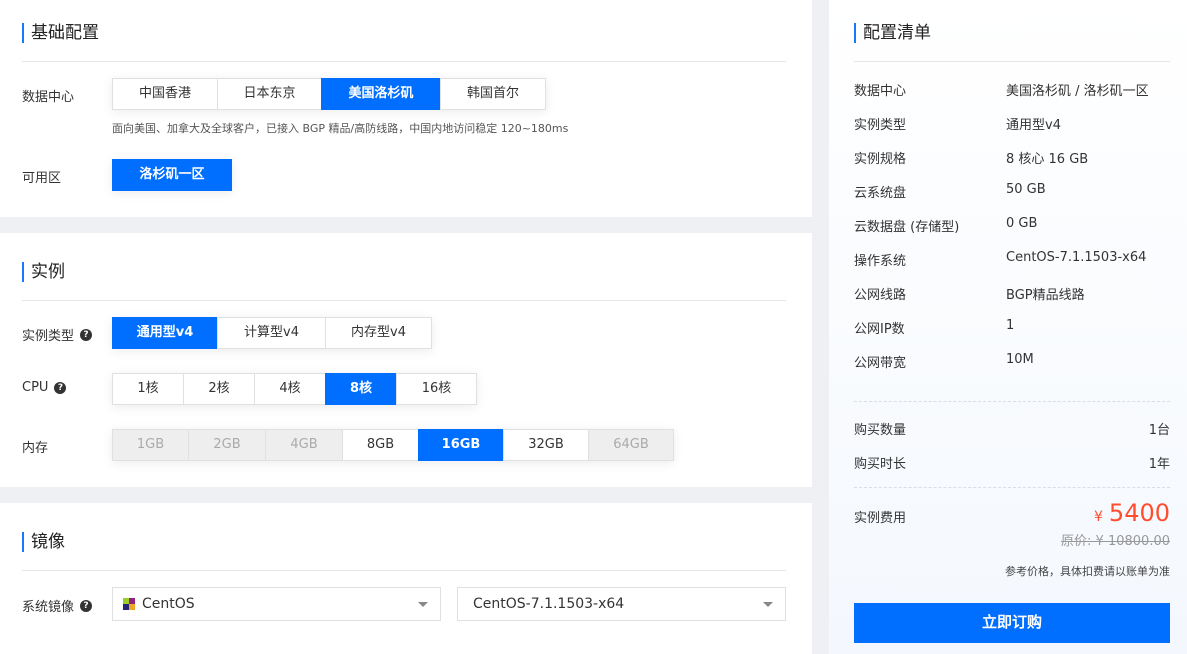  Describe the element at coordinates (42, 178) in the screenshot. I see `zone-label: 可用区` at that location.